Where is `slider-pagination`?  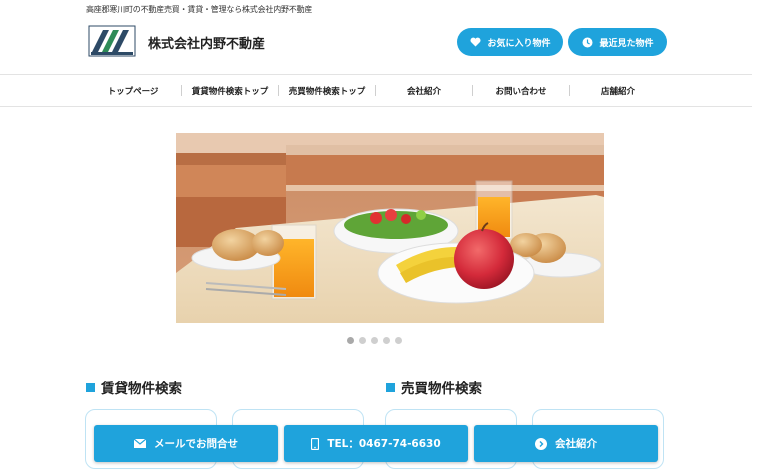 slider-pagination is located at coordinates (374, 340).